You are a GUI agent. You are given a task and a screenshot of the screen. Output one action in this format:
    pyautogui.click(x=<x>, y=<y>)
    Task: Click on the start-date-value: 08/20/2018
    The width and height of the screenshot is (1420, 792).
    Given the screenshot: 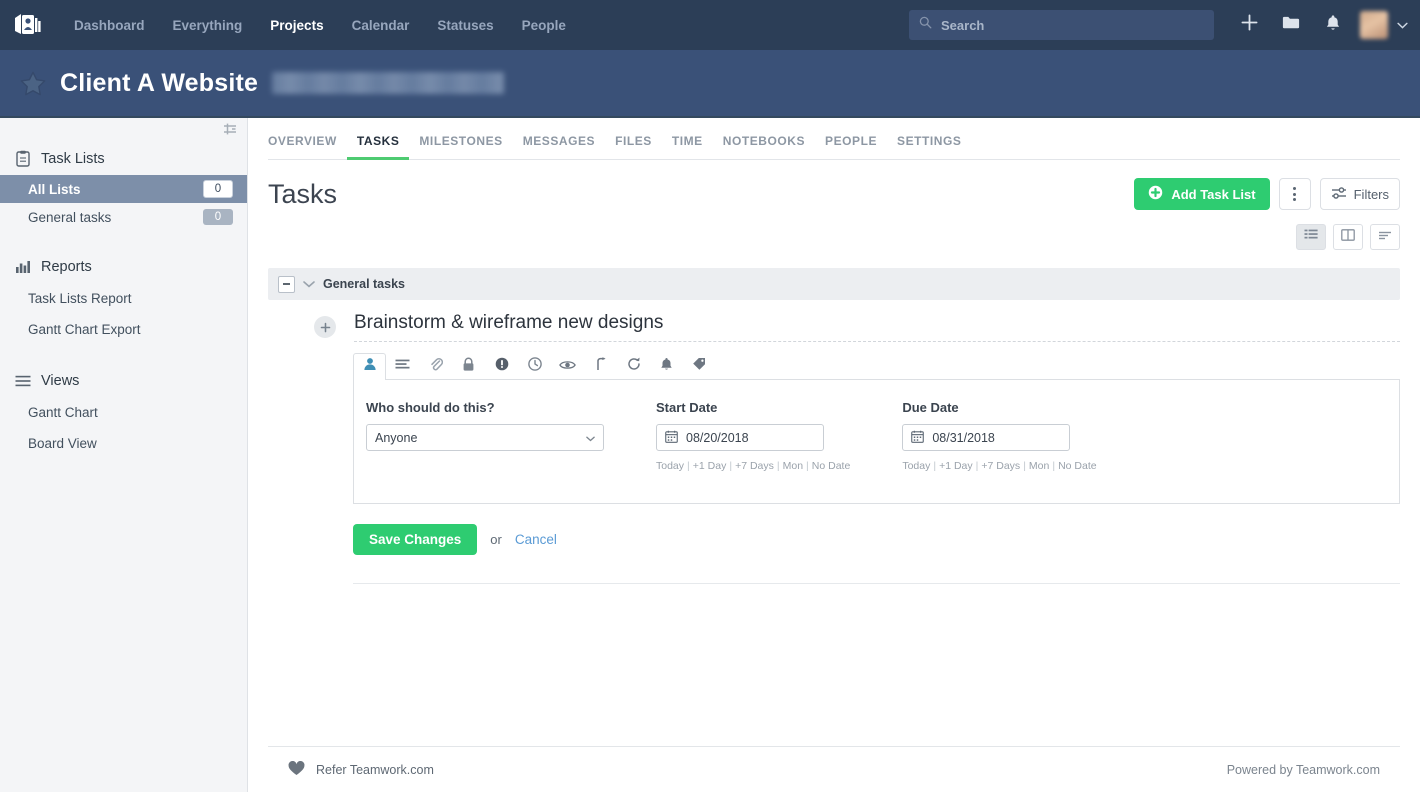 What is the action you would take?
    pyautogui.click(x=717, y=437)
    